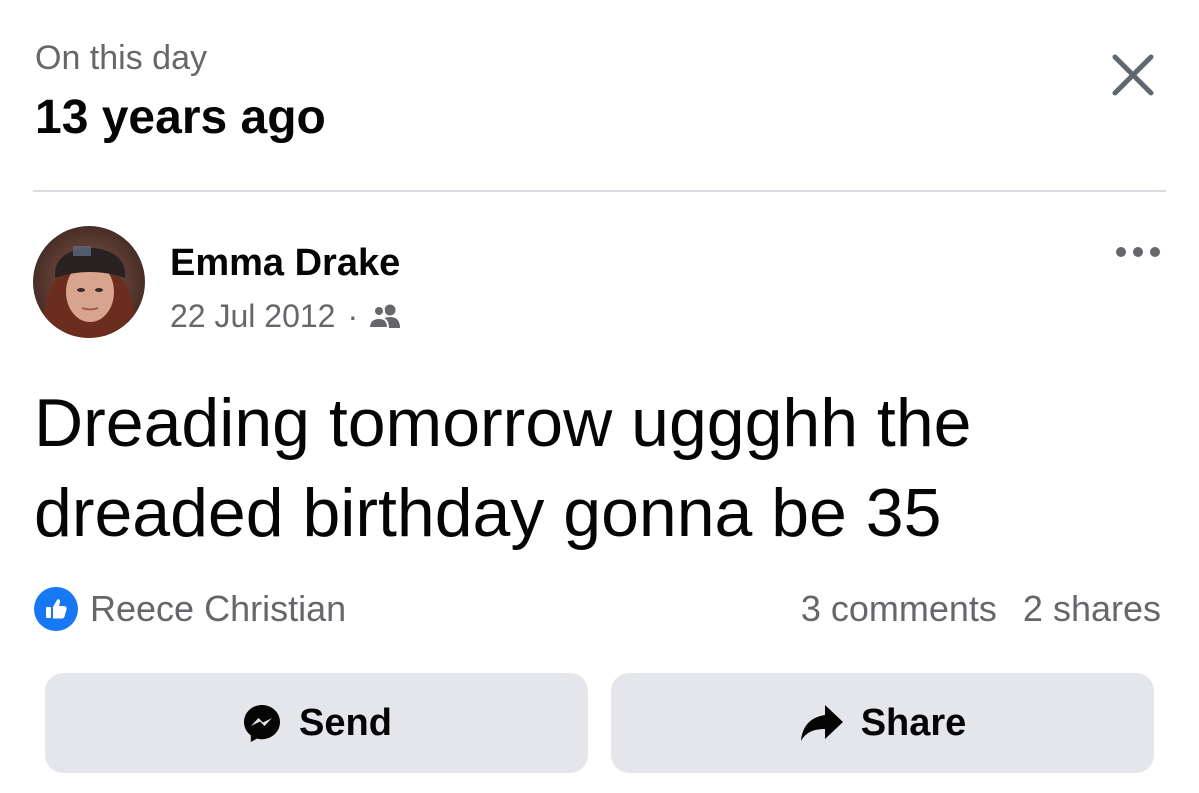 This screenshot has height=793, width=1199. I want to click on close-icon, so click(1133, 75).